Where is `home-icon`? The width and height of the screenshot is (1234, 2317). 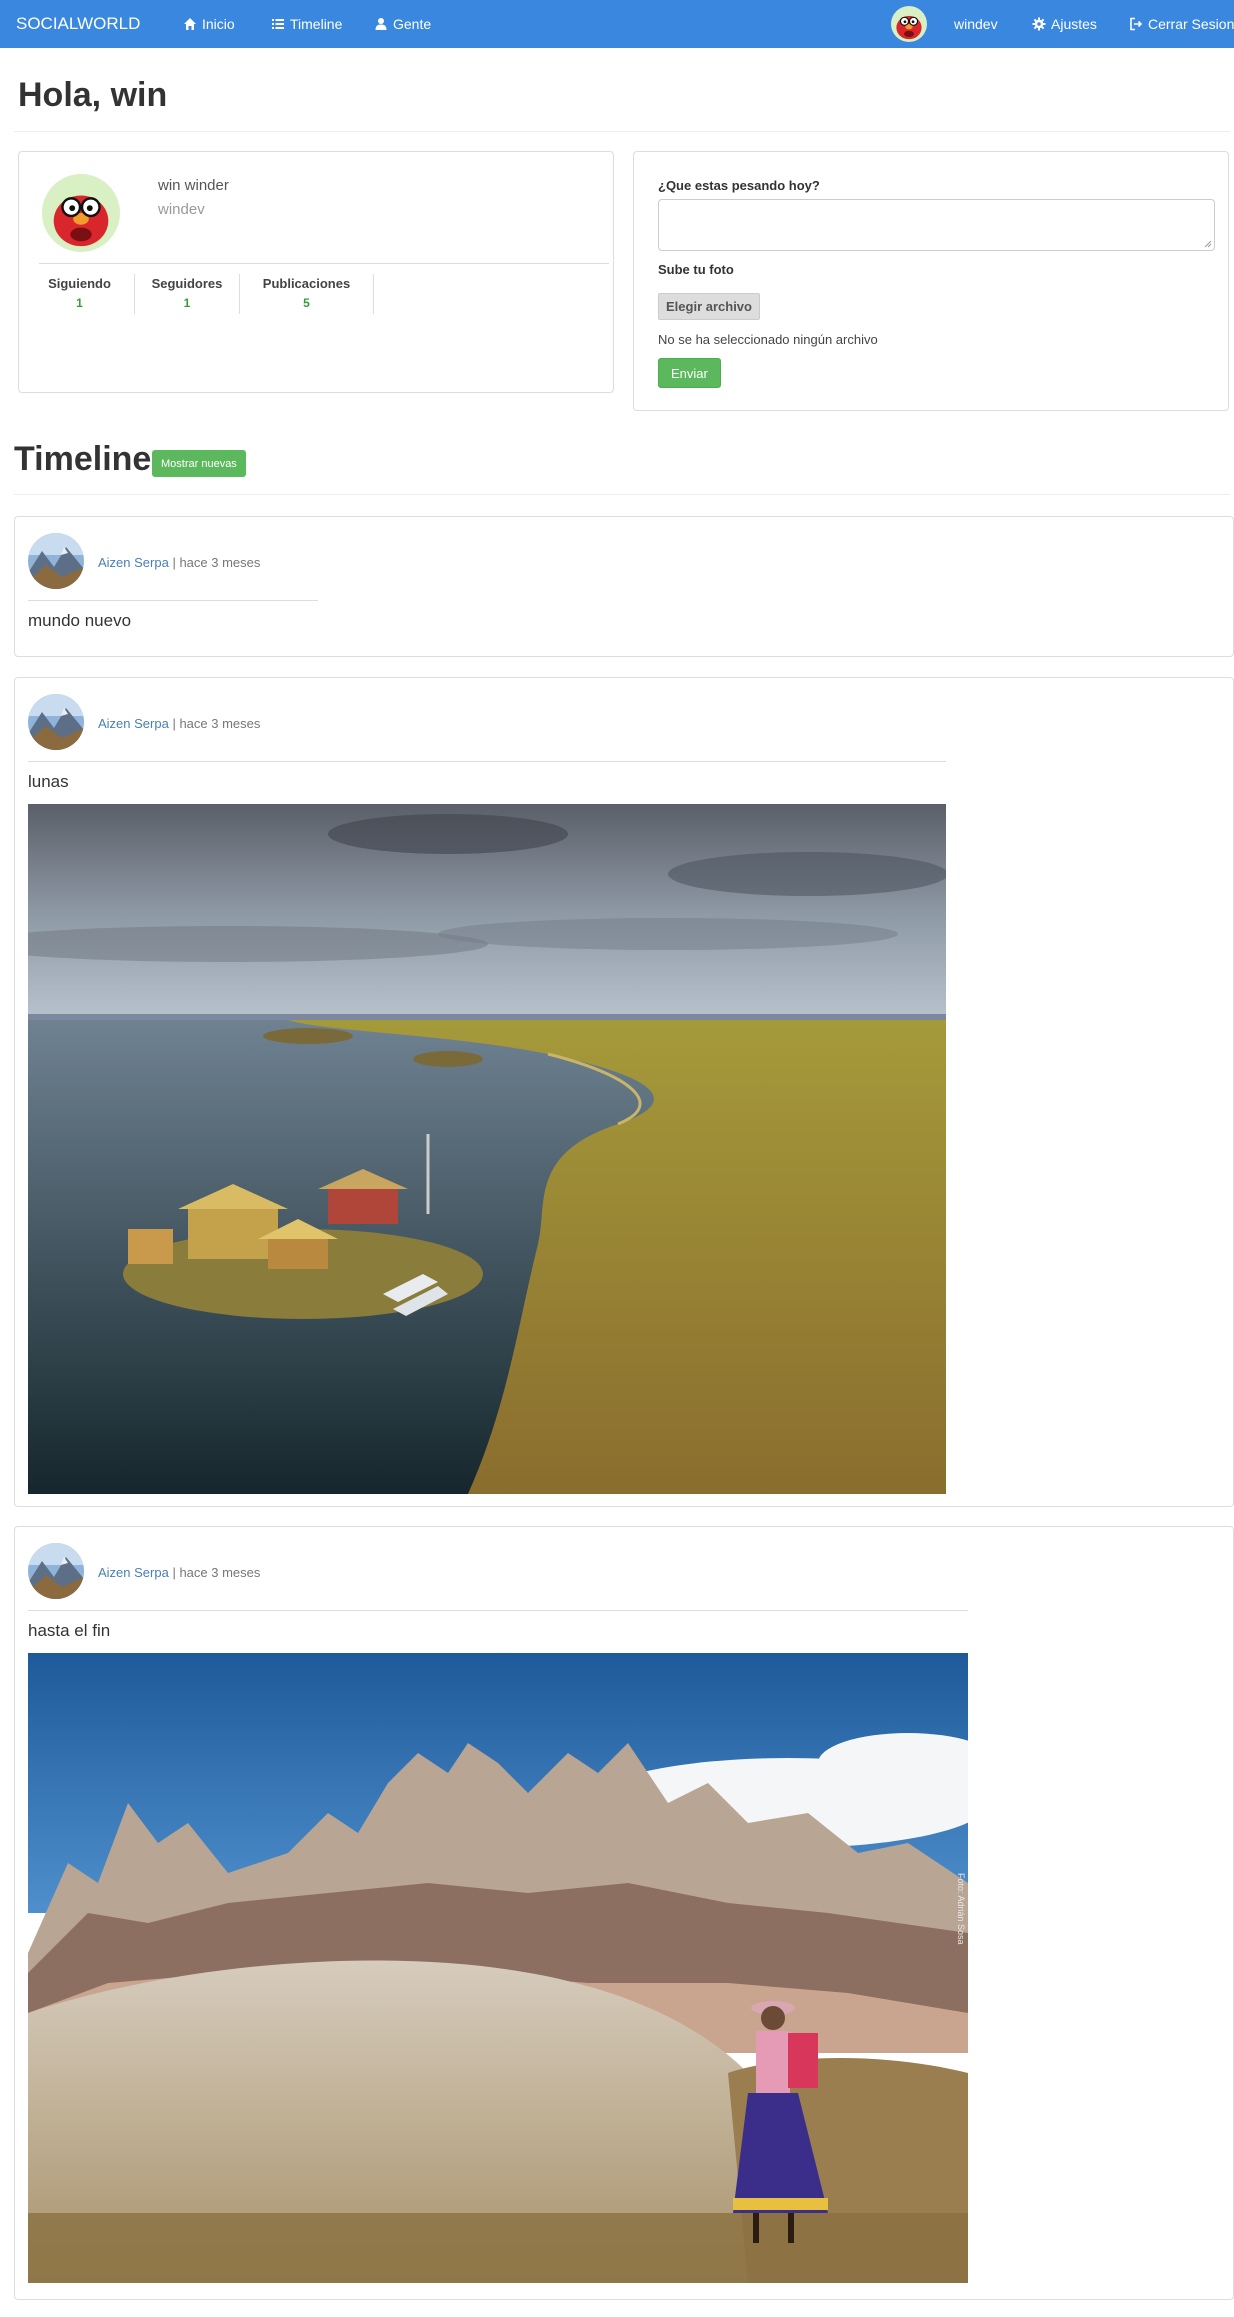 home-icon is located at coordinates (190, 24).